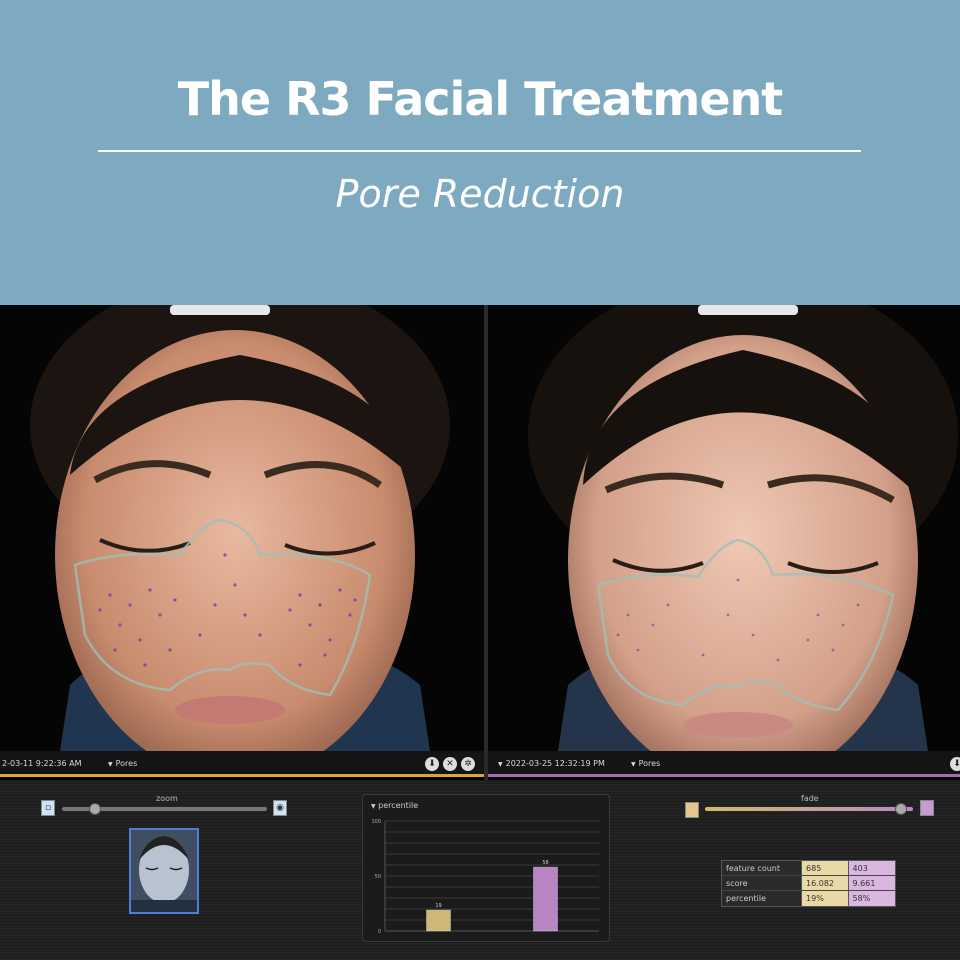 The image size is (960, 960). I want to click on stats-after-value: 58%, so click(871, 898).